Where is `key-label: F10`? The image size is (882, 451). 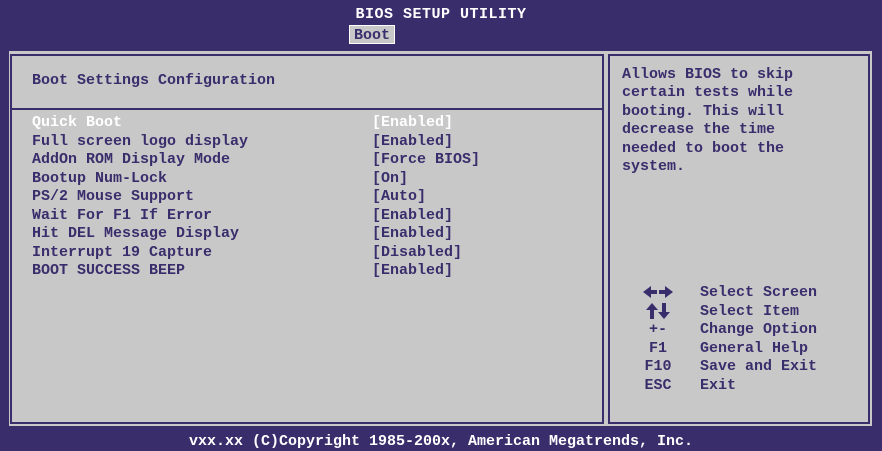
key-label: F10 is located at coordinates (658, 366).